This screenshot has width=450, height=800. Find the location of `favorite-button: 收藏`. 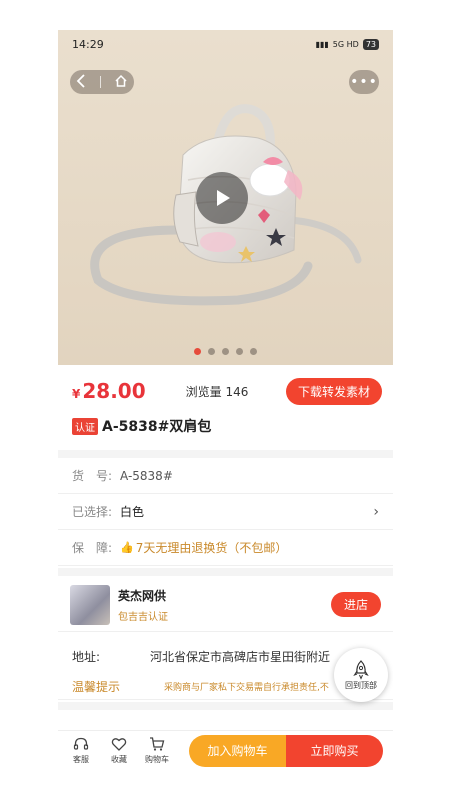

favorite-button: 收藏 is located at coordinates (119, 750).